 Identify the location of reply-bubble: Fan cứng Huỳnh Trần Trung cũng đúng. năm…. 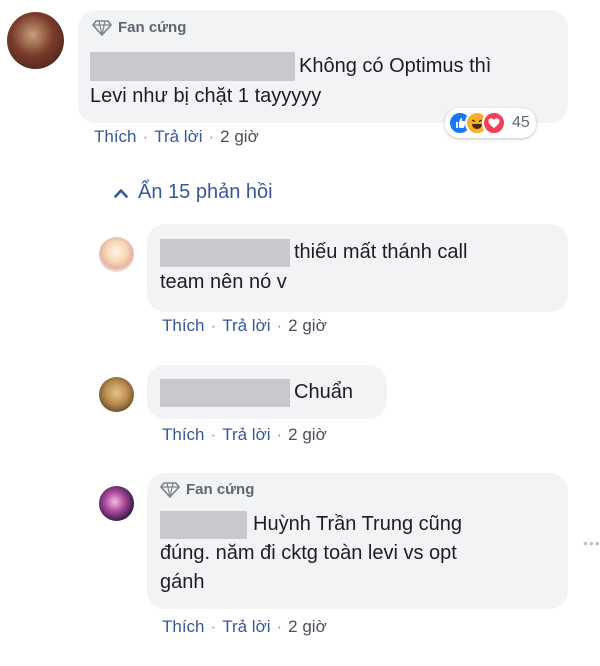
(357, 541).